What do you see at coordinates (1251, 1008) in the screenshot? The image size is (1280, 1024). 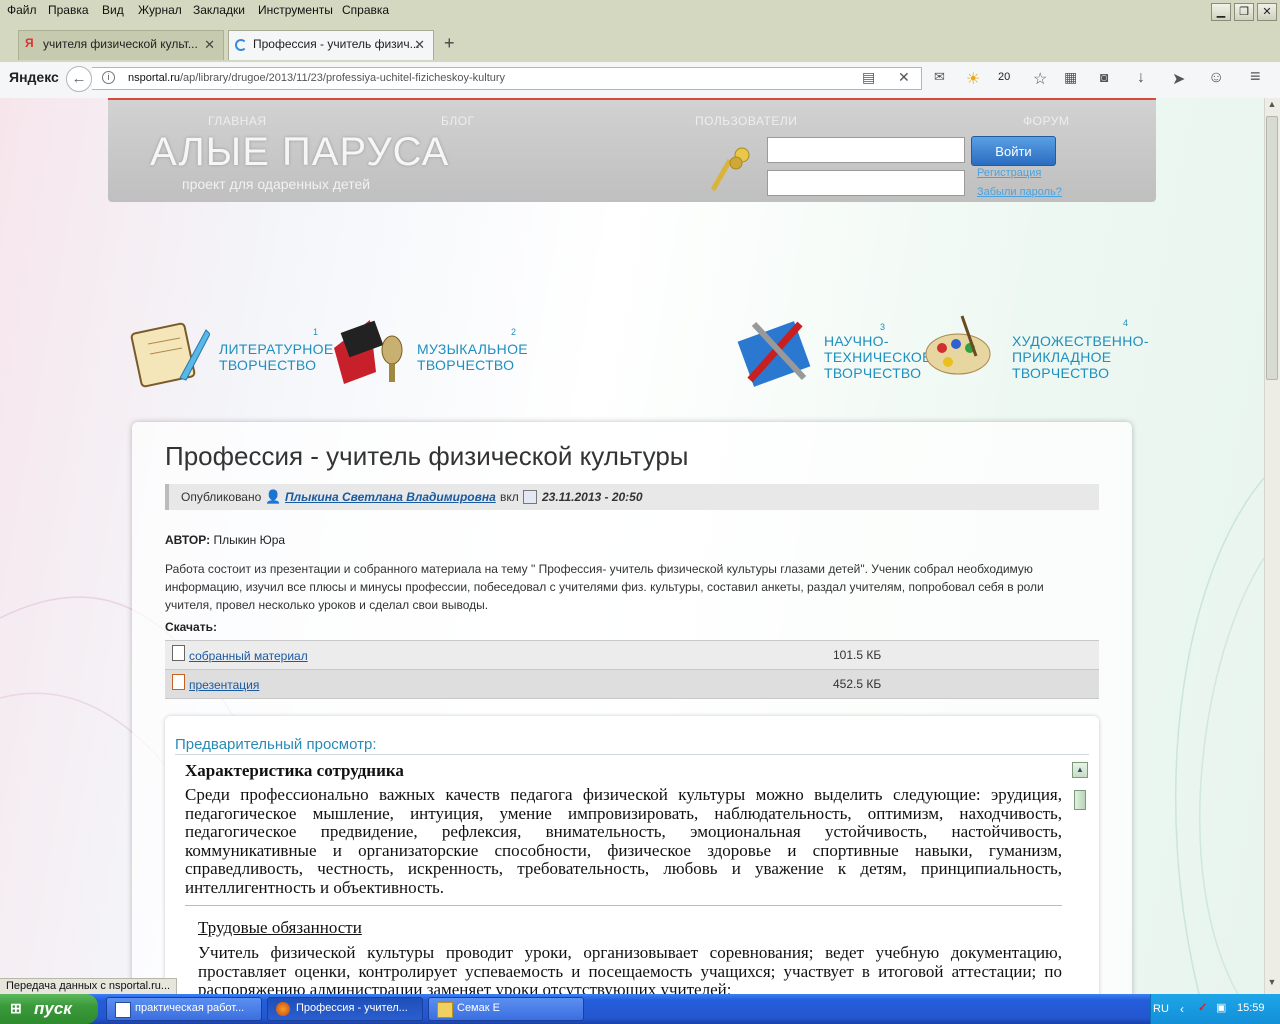 I see `tray-clock: 15:59` at bounding box center [1251, 1008].